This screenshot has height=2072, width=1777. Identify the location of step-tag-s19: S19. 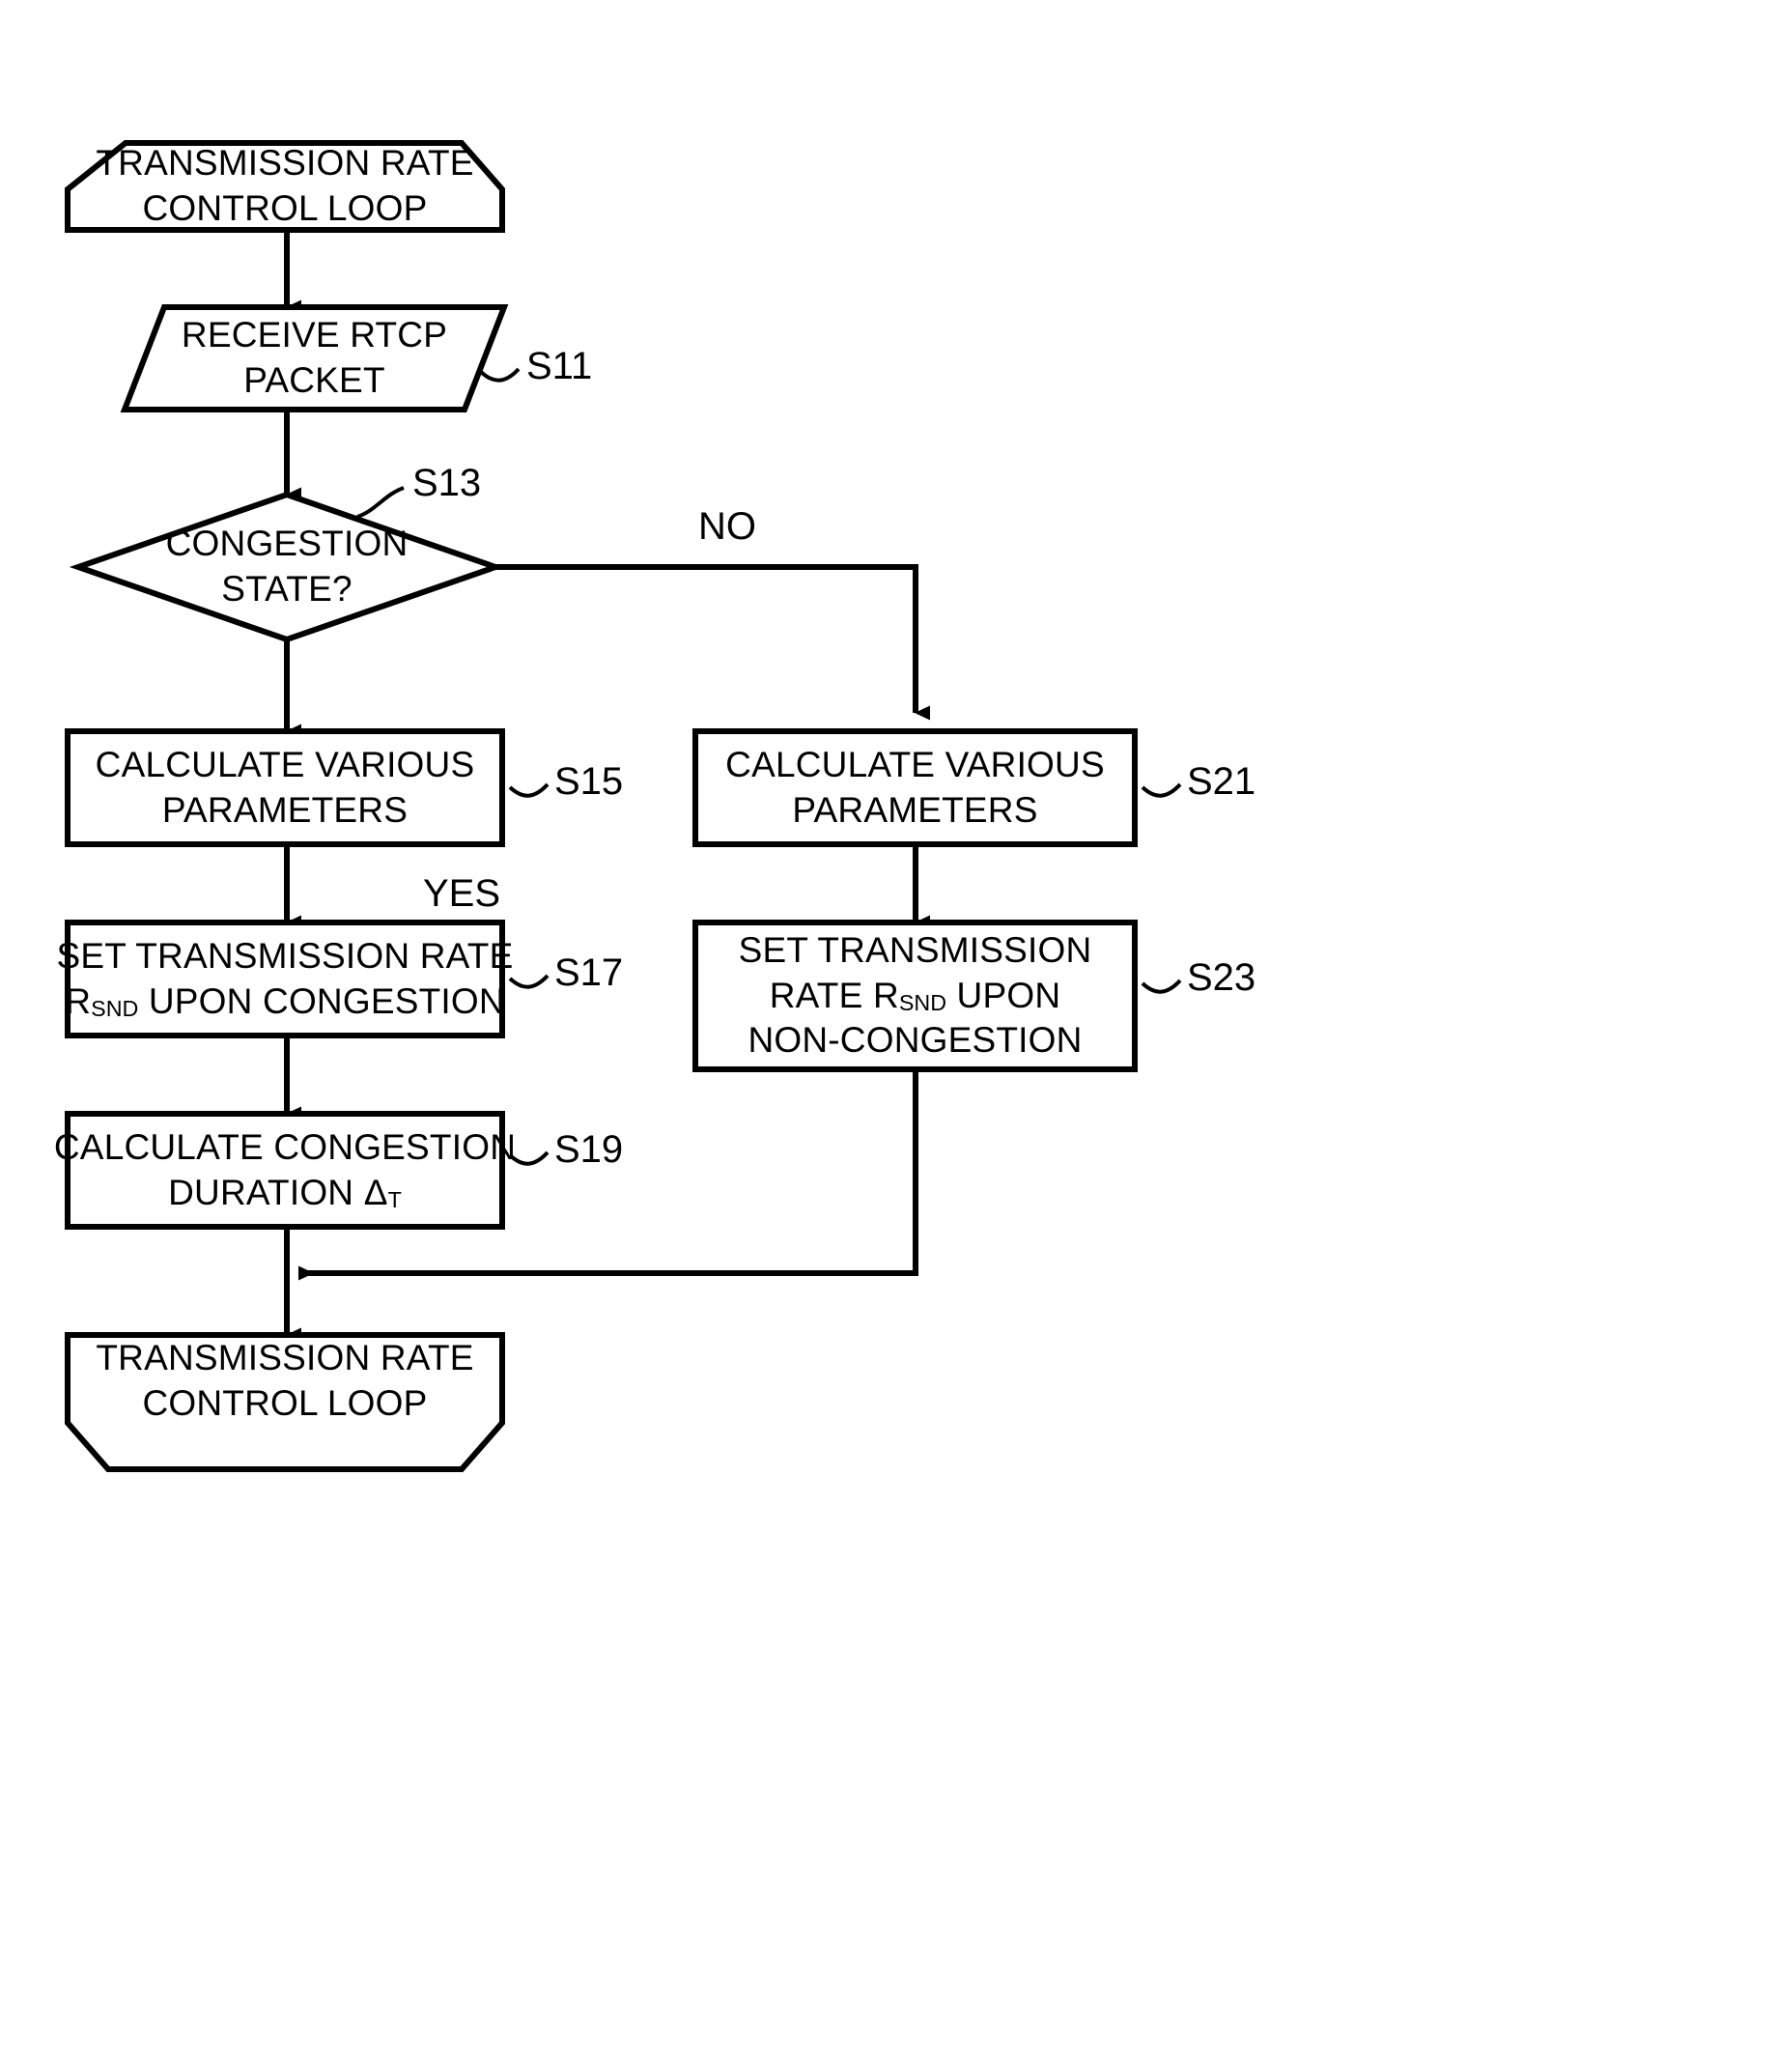
(589, 1149).